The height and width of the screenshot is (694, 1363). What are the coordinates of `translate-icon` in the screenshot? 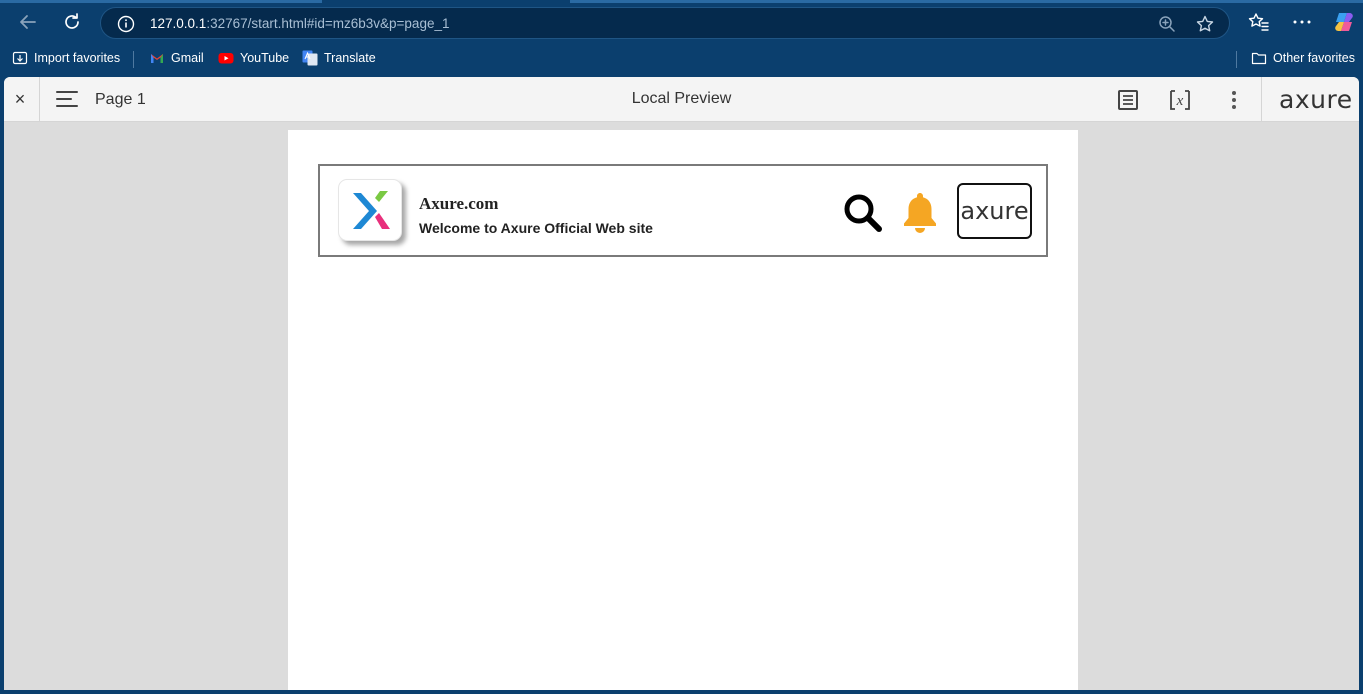 It's located at (310, 58).